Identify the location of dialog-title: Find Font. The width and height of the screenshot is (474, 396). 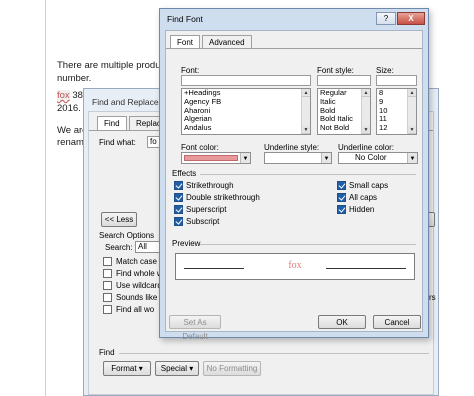
(185, 19).